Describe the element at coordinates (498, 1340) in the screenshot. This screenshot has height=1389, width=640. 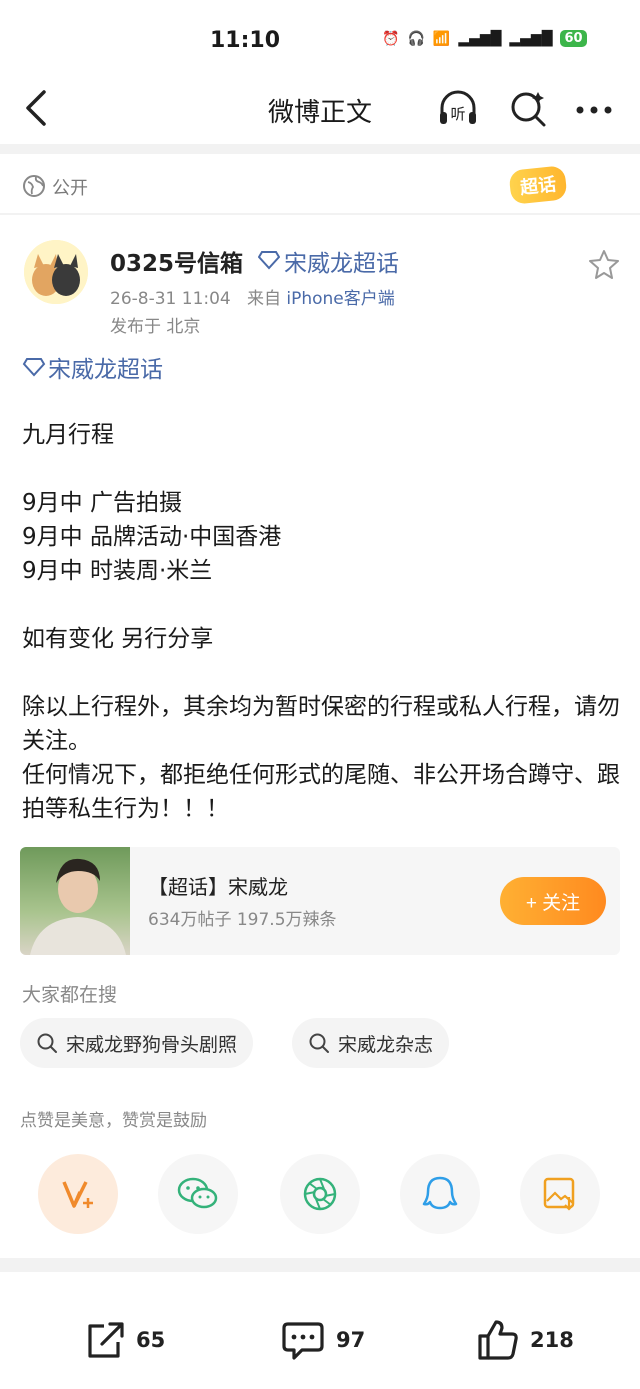
I see `like-icon` at that location.